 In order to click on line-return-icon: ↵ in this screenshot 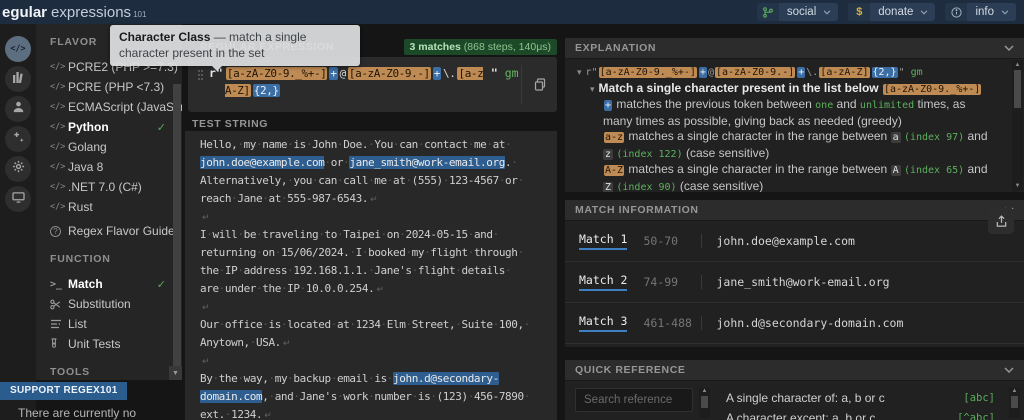, I will do `click(206, 308)`.